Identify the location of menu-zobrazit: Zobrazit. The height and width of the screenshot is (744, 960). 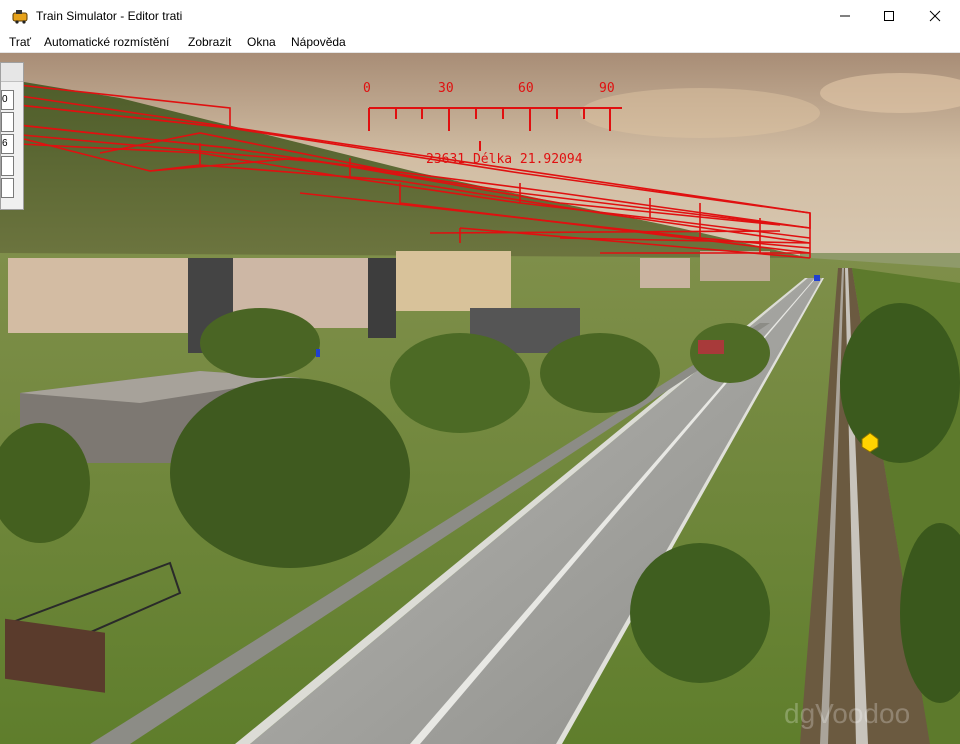
(209, 42).